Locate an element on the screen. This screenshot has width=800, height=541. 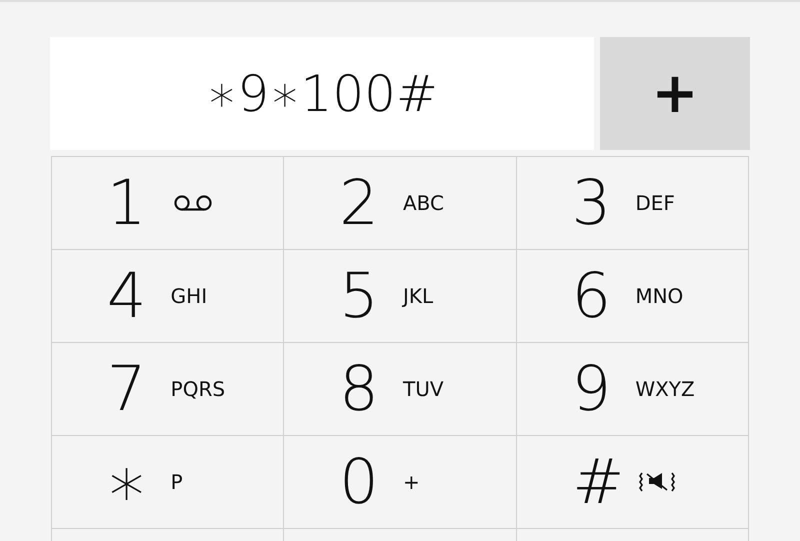
dial-key: 5 JKL is located at coordinates (400, 296).